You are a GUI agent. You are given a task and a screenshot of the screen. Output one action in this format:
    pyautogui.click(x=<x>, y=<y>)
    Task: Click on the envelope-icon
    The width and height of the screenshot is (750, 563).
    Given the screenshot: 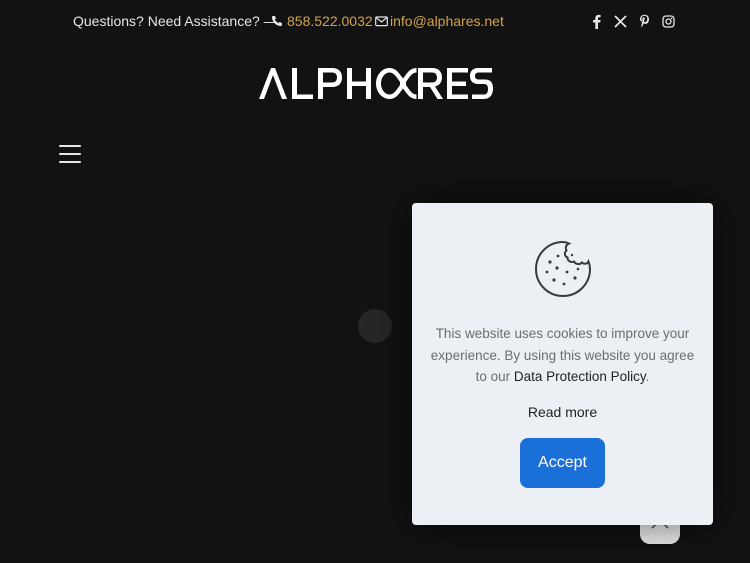 What is the action you would take?
    pyautogui.click(x=381, y=21)
    